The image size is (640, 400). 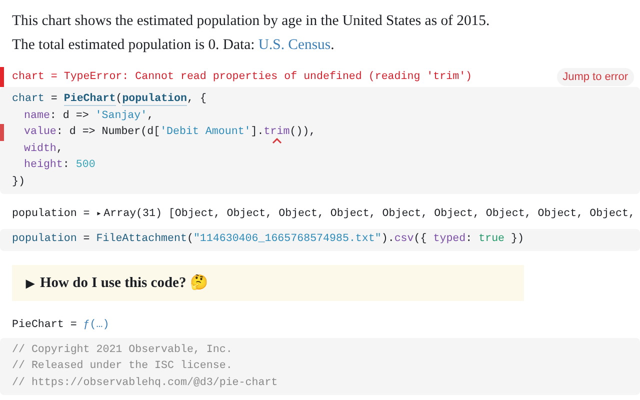 What do you see at coordinates (122, 350) in the screenshot?
I see `code-comment: // Copyright 2021 Observable, Inc.` at bounding box center [122, 350].